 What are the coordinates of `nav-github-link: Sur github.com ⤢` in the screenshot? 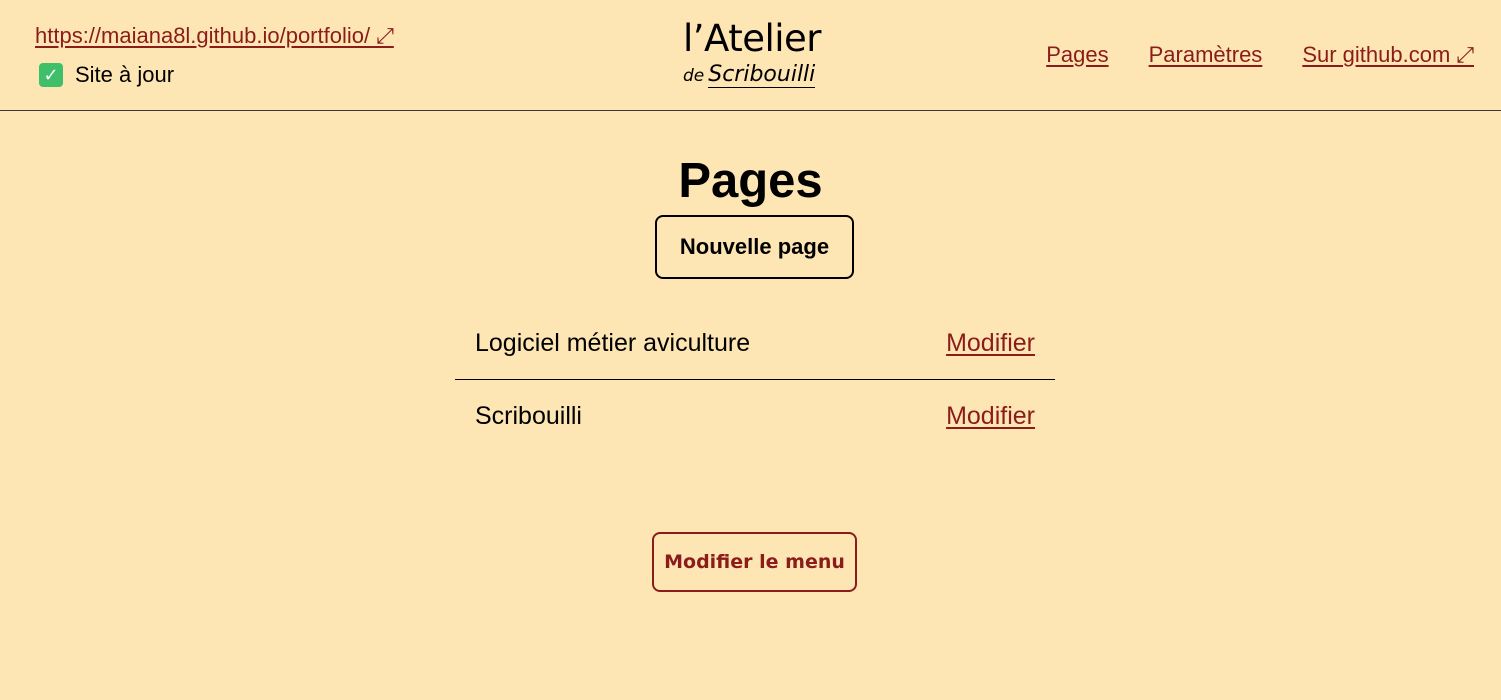 It's located at (1388, 55).